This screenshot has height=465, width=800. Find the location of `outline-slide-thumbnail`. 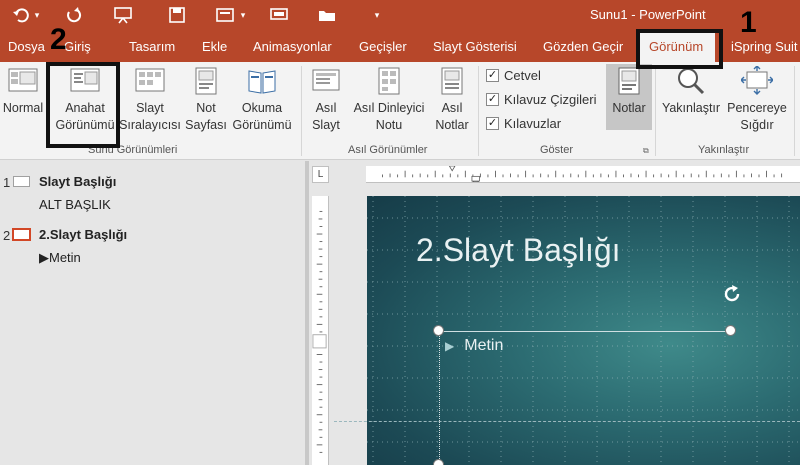

outline-slide-thumbnail is located at coordinates (21, 181).